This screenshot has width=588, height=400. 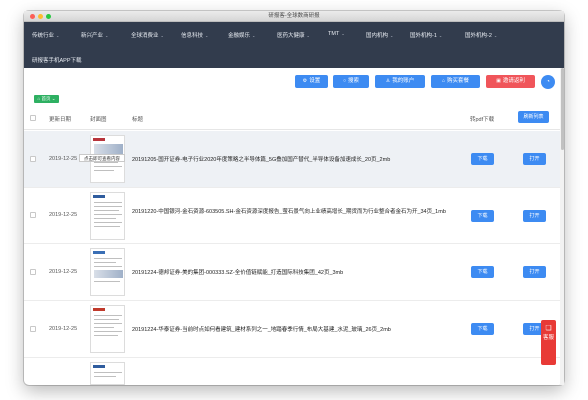 What do you see at coordinates (102, 158) in the screenshot?
I see `cover-tooltip: 点击即可查看内容` at bounding box center [102, 158].